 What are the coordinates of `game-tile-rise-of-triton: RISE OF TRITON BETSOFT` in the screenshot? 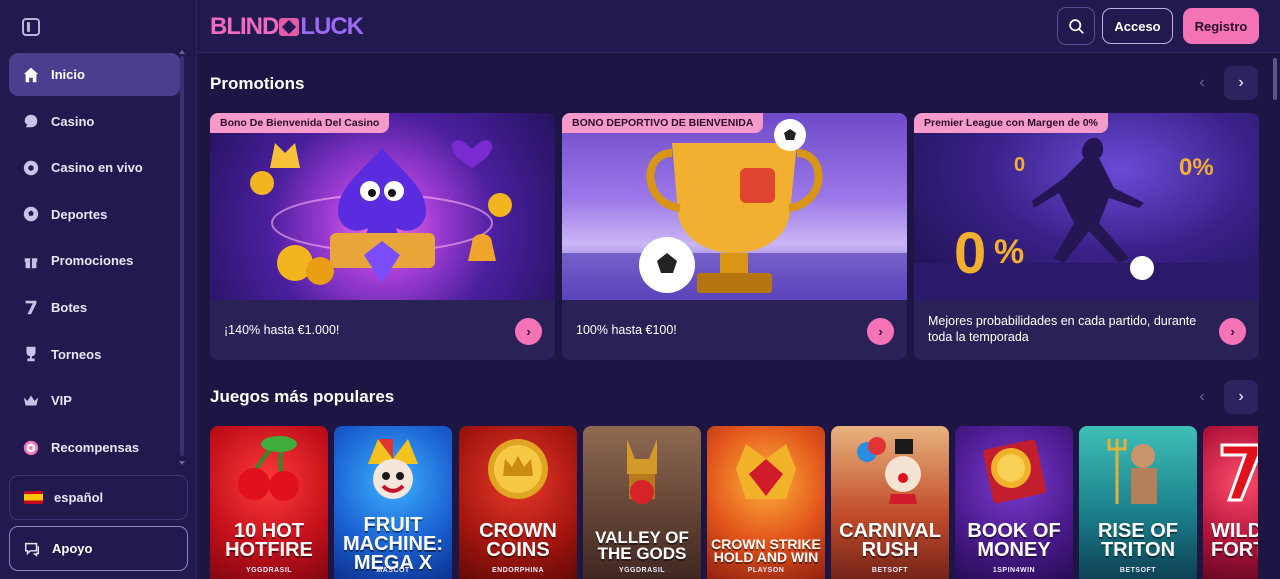 It's located at (1138, 502).